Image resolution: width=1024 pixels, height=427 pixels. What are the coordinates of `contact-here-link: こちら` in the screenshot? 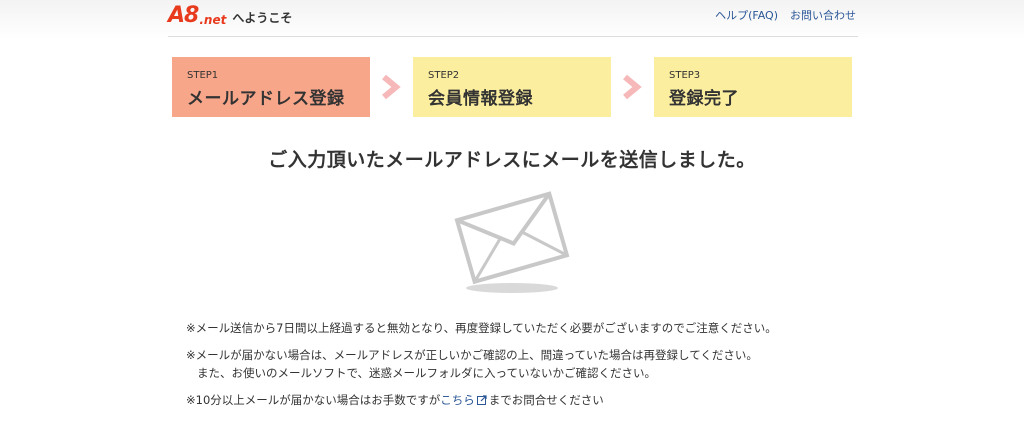 It's located at (457, 400).